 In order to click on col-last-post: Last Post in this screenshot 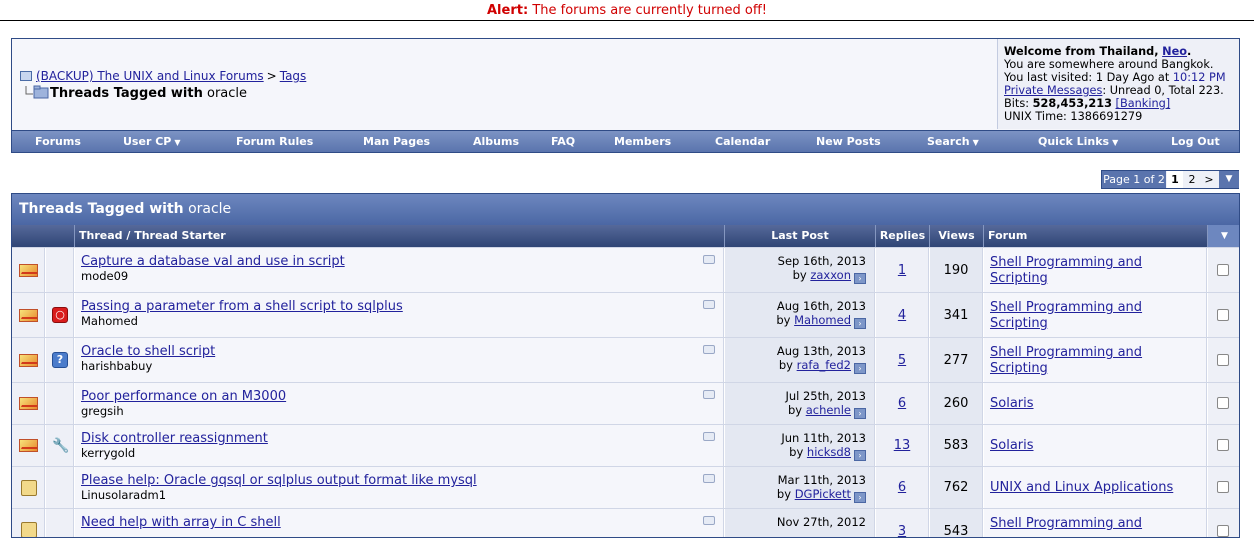, I will do `click(800, 236)`.